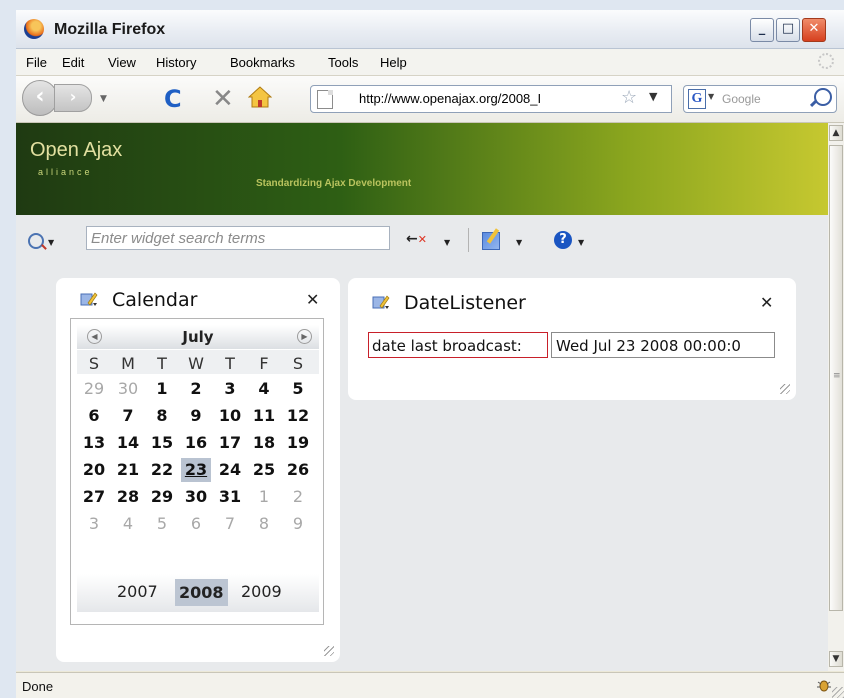  What do you see at coordinates (230, 497) in the screenshot?
I see `calendar-day: 31` at bounding box center [230, 497].